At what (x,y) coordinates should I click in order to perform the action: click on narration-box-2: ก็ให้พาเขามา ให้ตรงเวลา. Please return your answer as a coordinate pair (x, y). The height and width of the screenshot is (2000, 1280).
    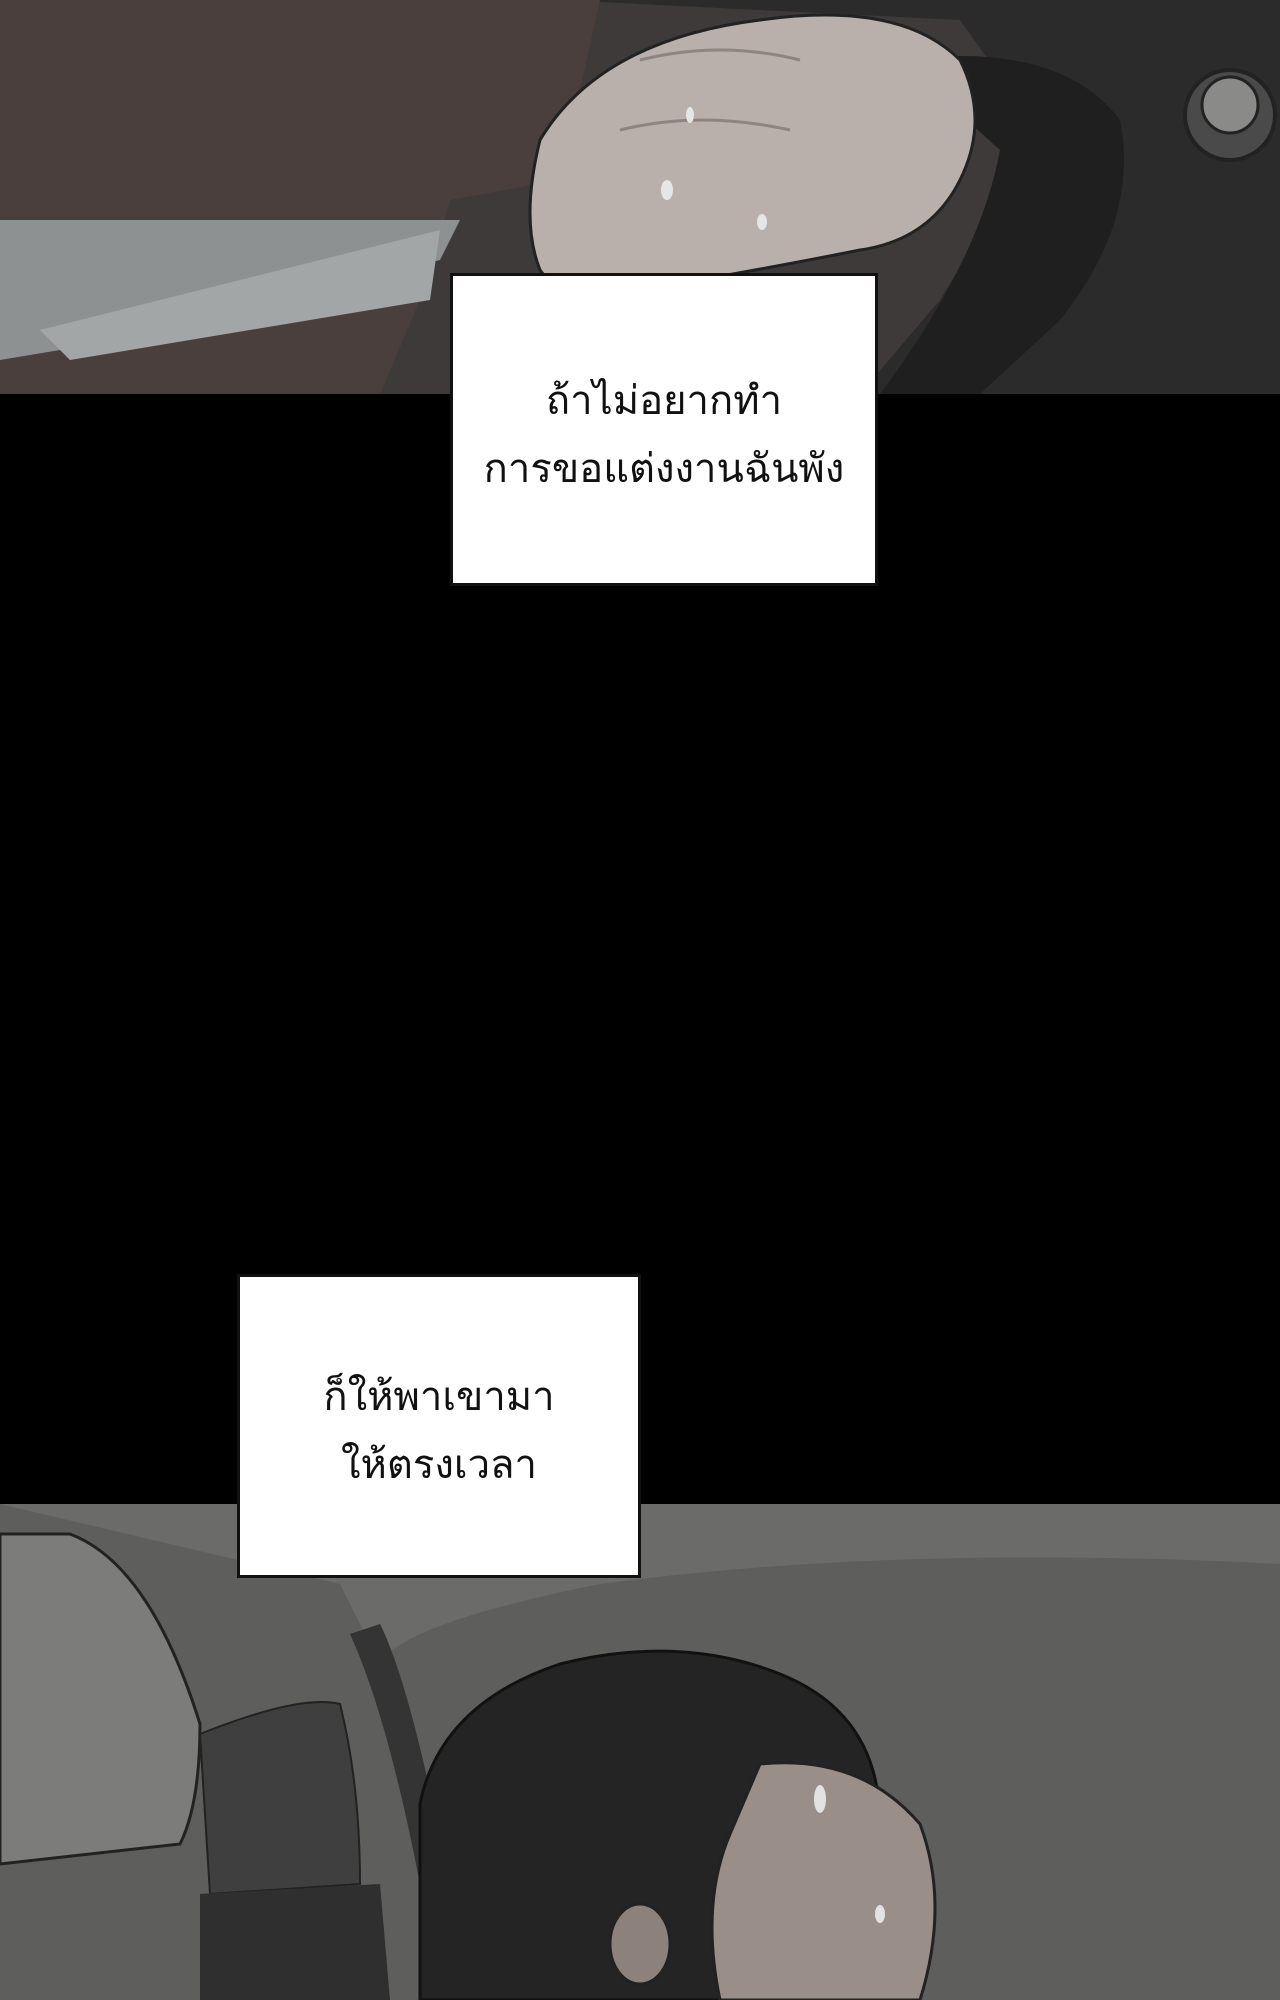
    Looking at the image, I should click on (439, 1426).